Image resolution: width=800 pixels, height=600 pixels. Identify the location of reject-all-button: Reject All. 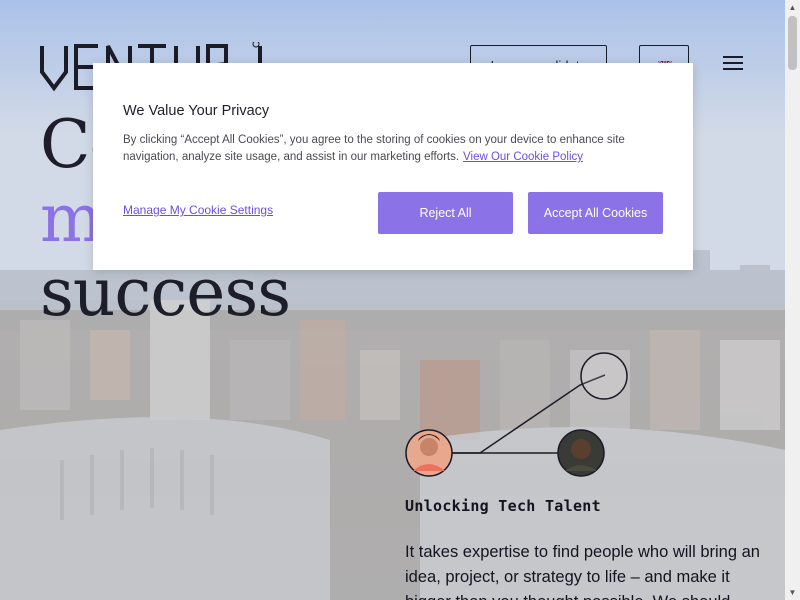
(445, 213).